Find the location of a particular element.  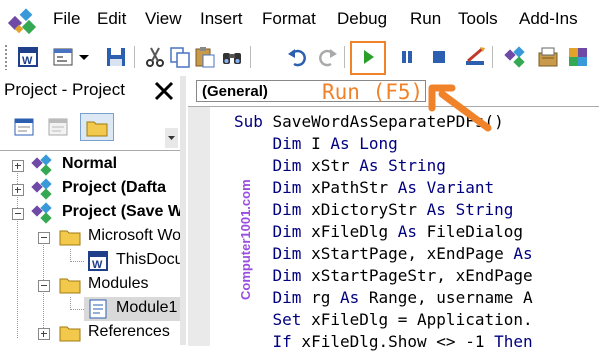

code-text: xFileDlg = Application. is located at coordinates (417, 319).